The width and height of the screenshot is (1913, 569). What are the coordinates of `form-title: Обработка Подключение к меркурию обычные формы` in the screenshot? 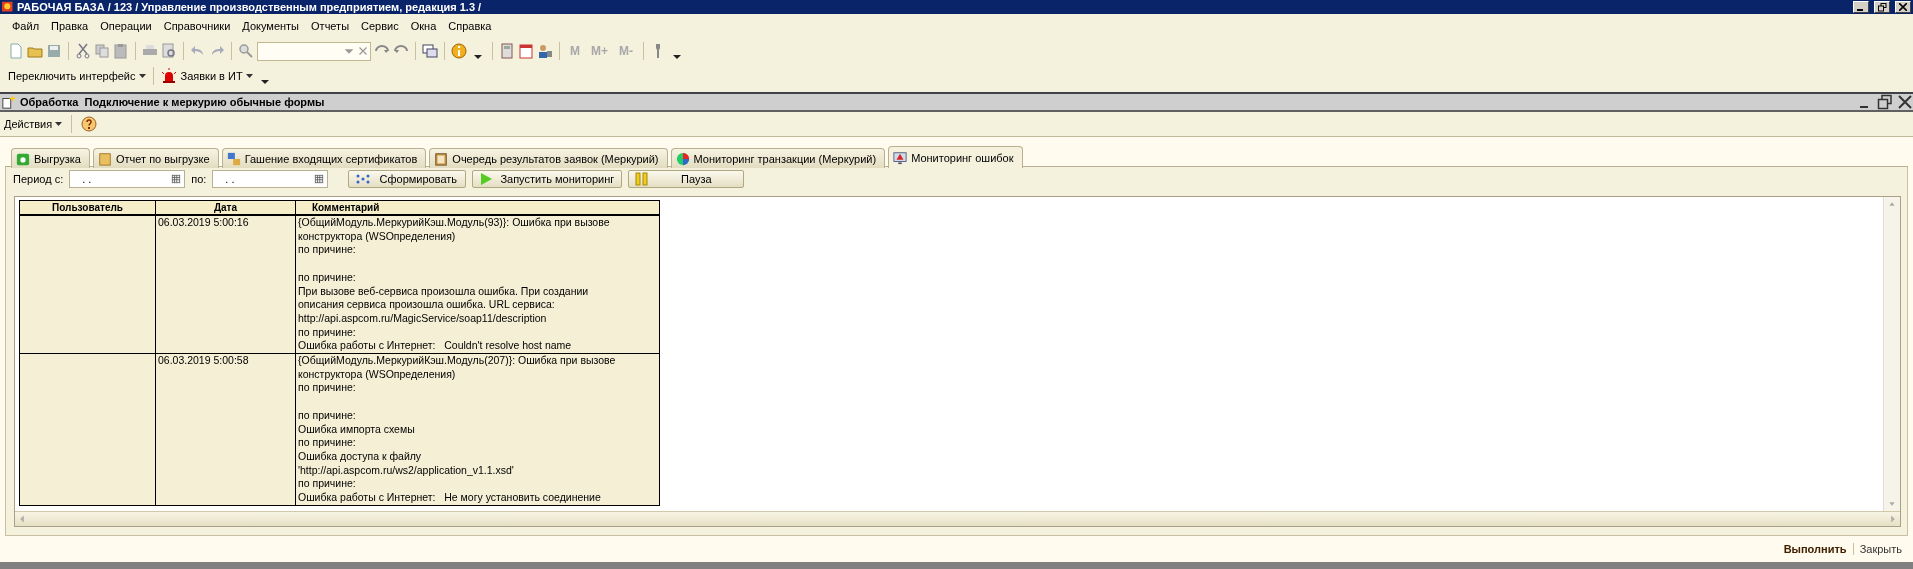 It's located at (173, 102).